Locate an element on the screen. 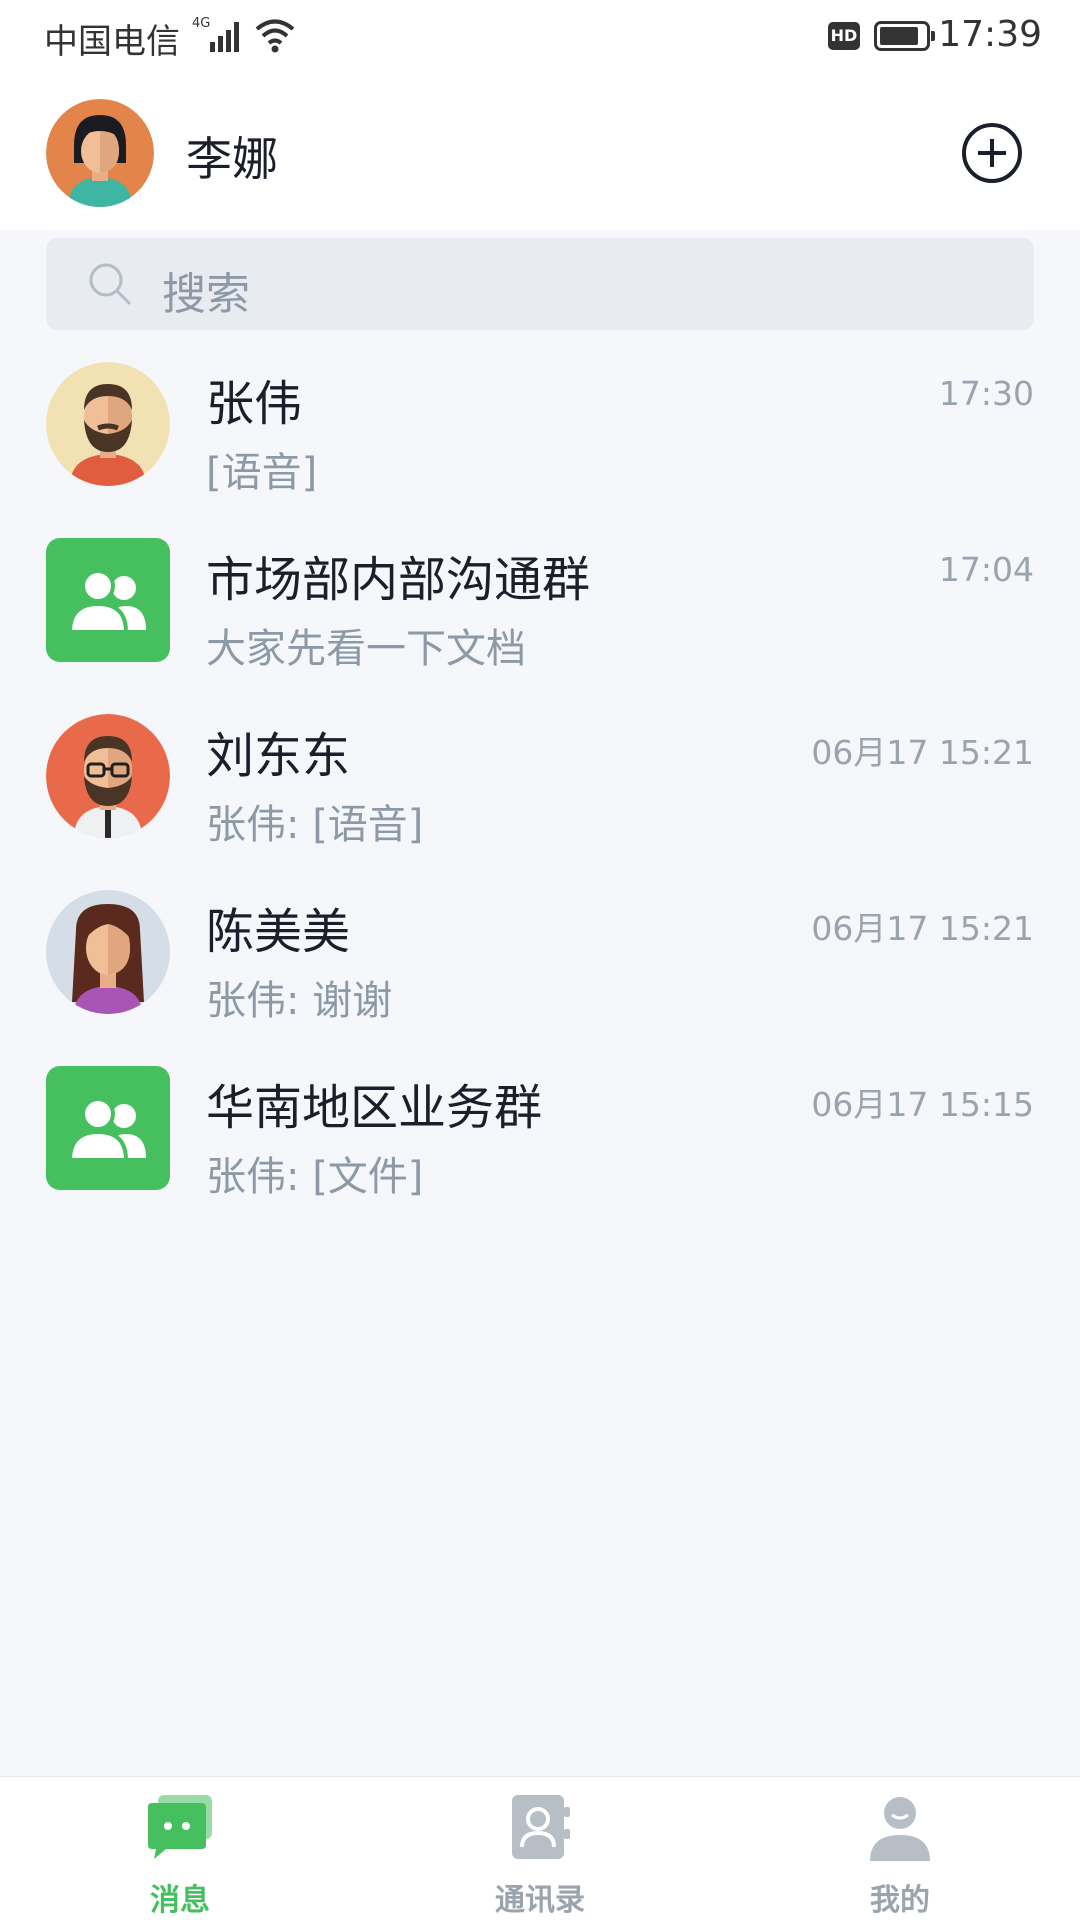 This screenshot has height=1920, width=1080. search-icon is located at coordinates (110, 284).